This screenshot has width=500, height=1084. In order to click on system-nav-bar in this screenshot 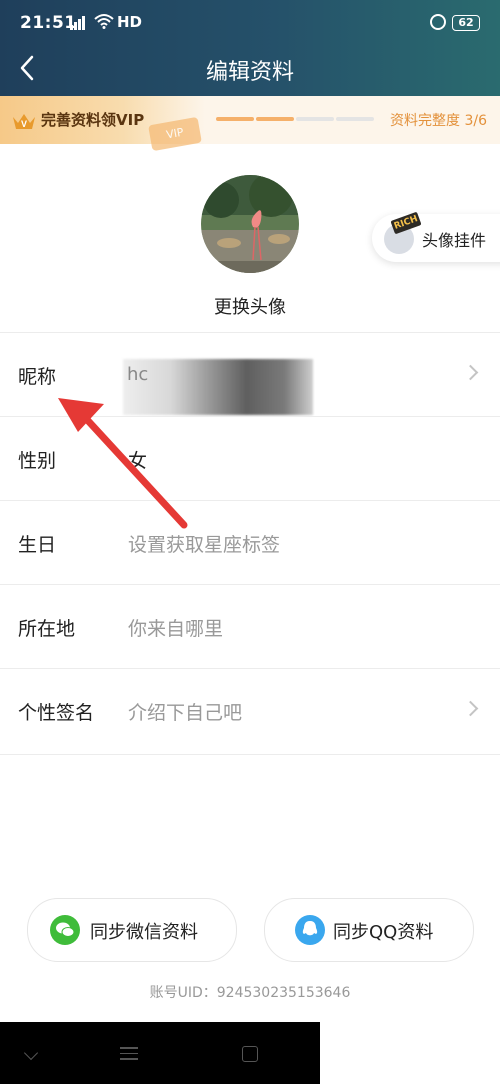, I will do `click(160, 1053)`.